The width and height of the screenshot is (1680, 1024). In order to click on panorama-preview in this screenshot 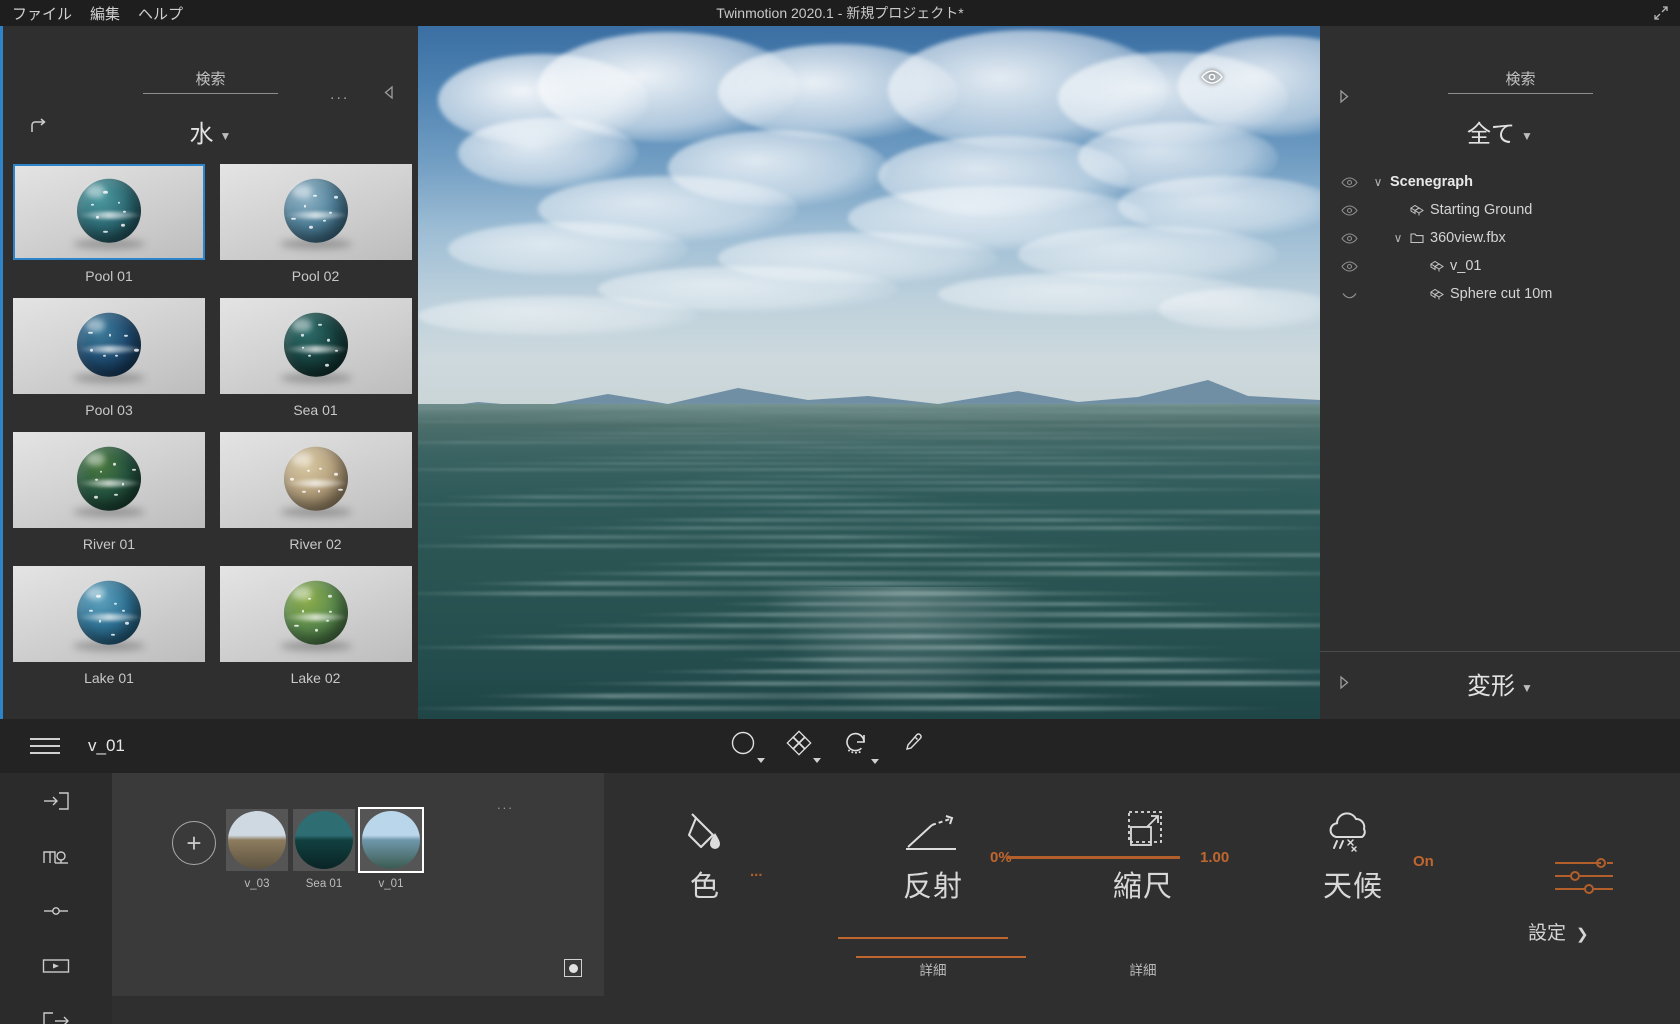, I will do `click(257, 840)`.